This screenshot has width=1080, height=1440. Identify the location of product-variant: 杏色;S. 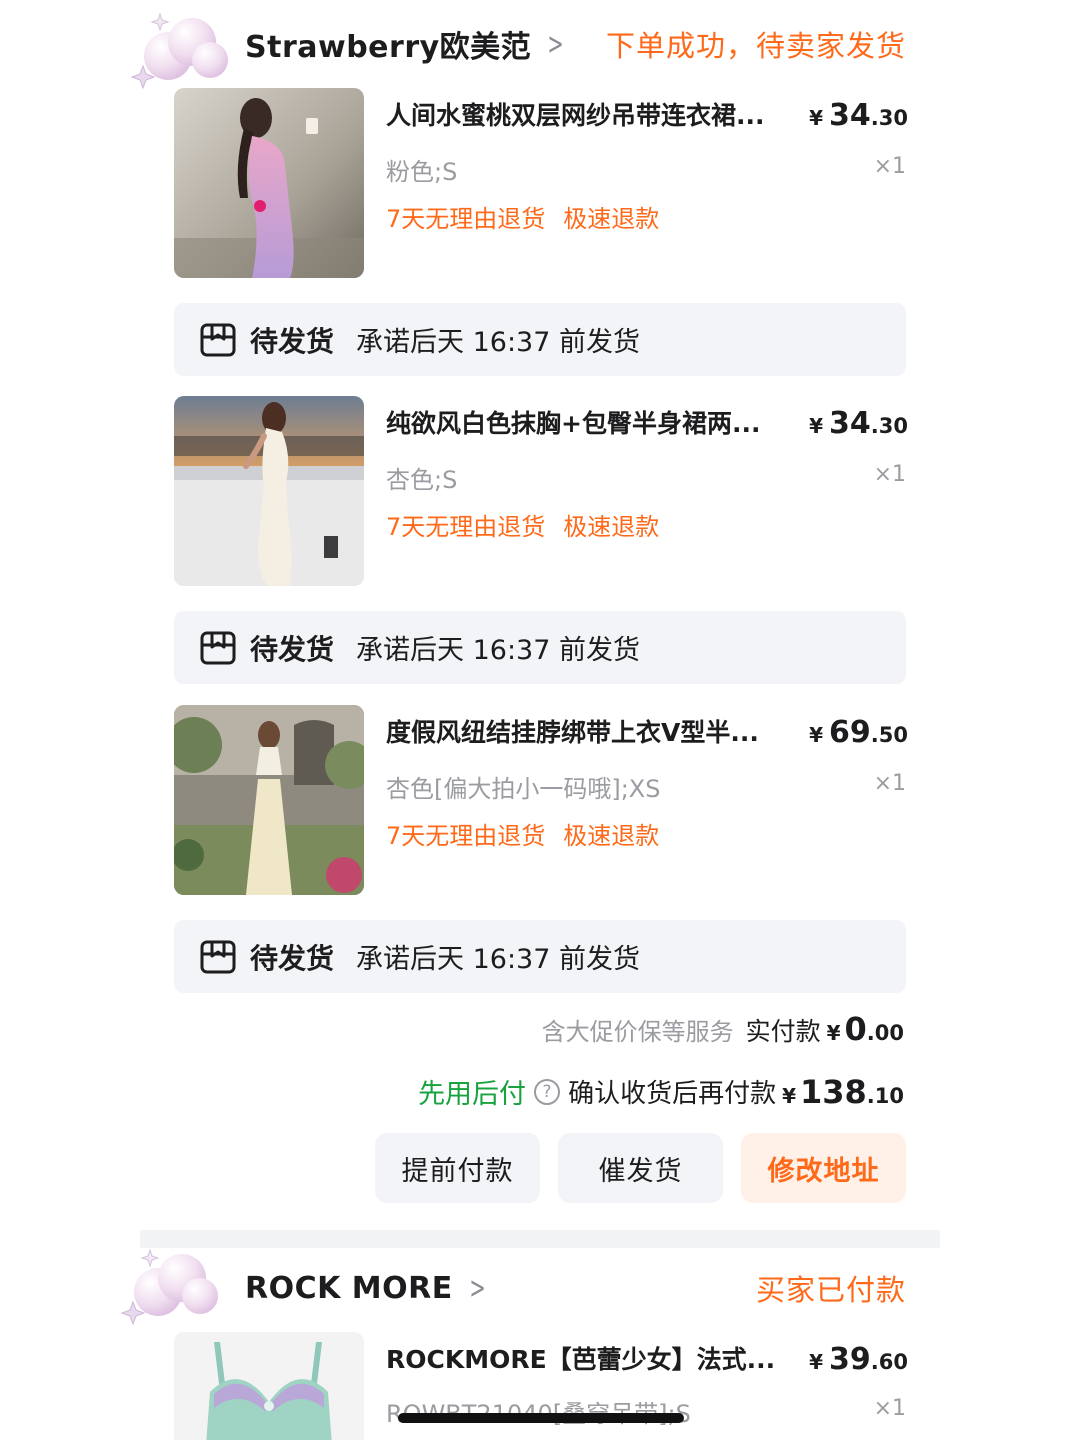
(422, 480).